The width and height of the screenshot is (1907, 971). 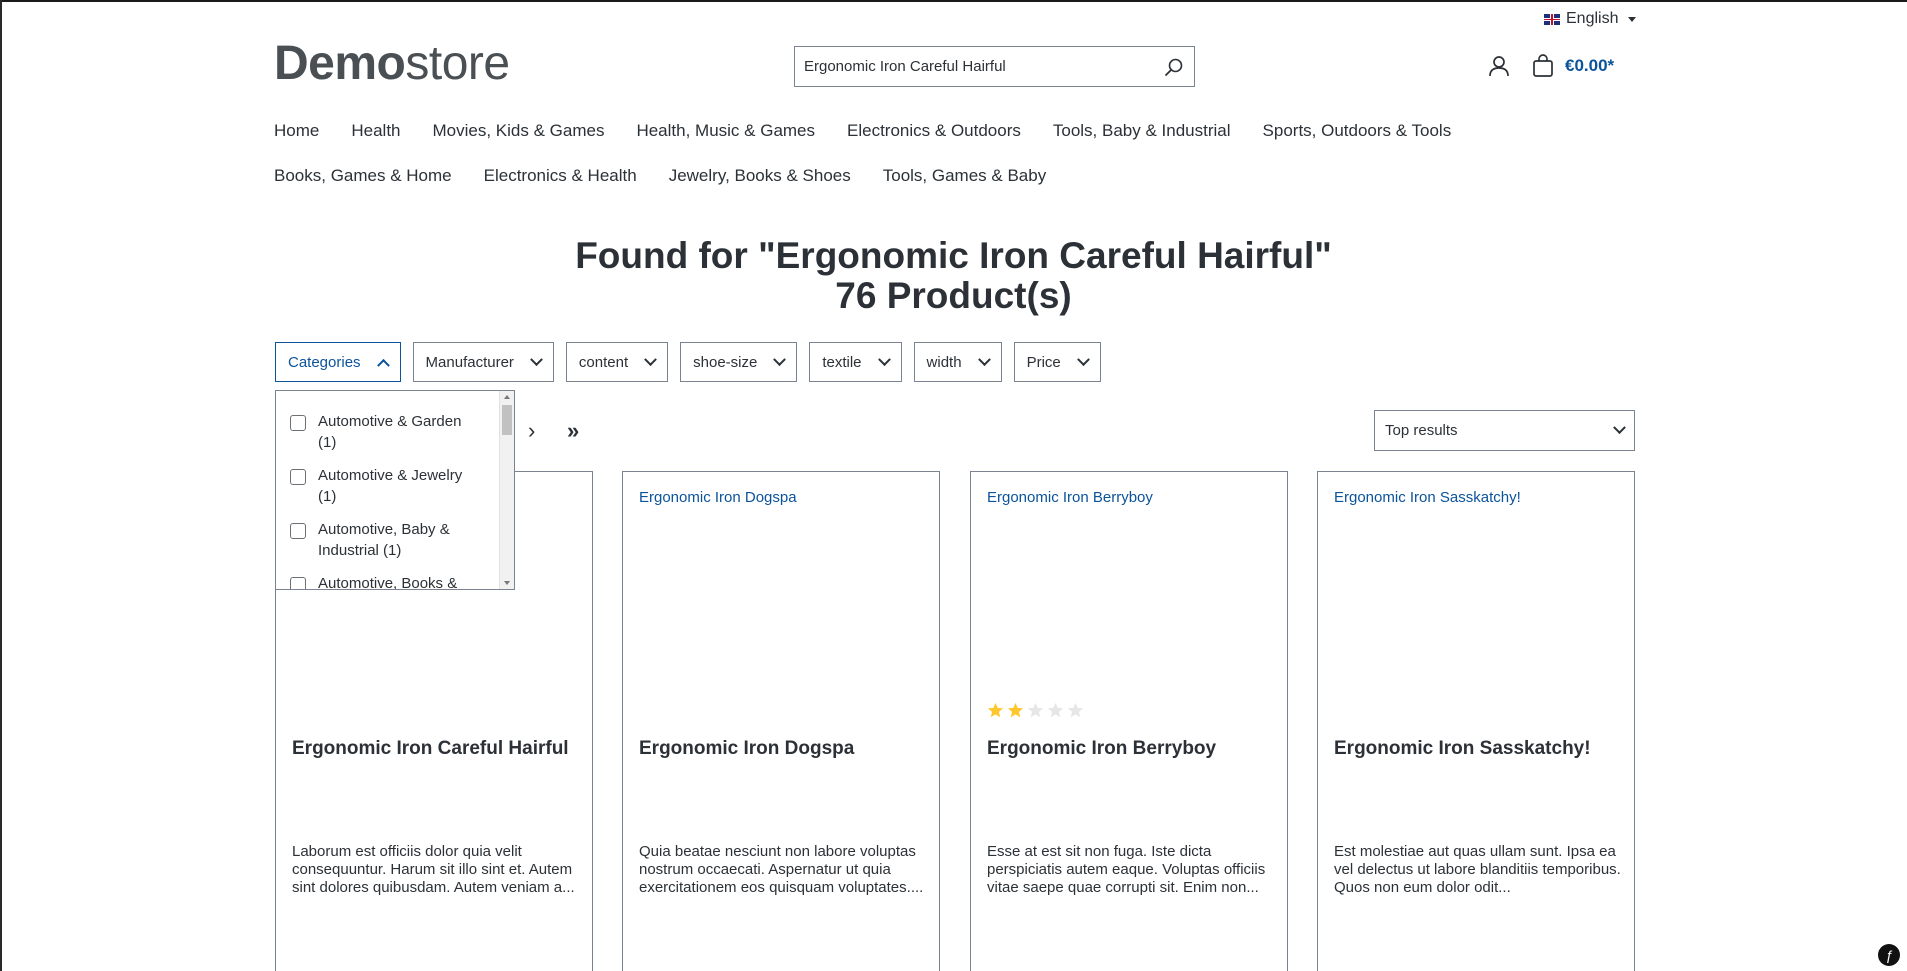 I want to click on product-rating, so click(x=1035, y=710).